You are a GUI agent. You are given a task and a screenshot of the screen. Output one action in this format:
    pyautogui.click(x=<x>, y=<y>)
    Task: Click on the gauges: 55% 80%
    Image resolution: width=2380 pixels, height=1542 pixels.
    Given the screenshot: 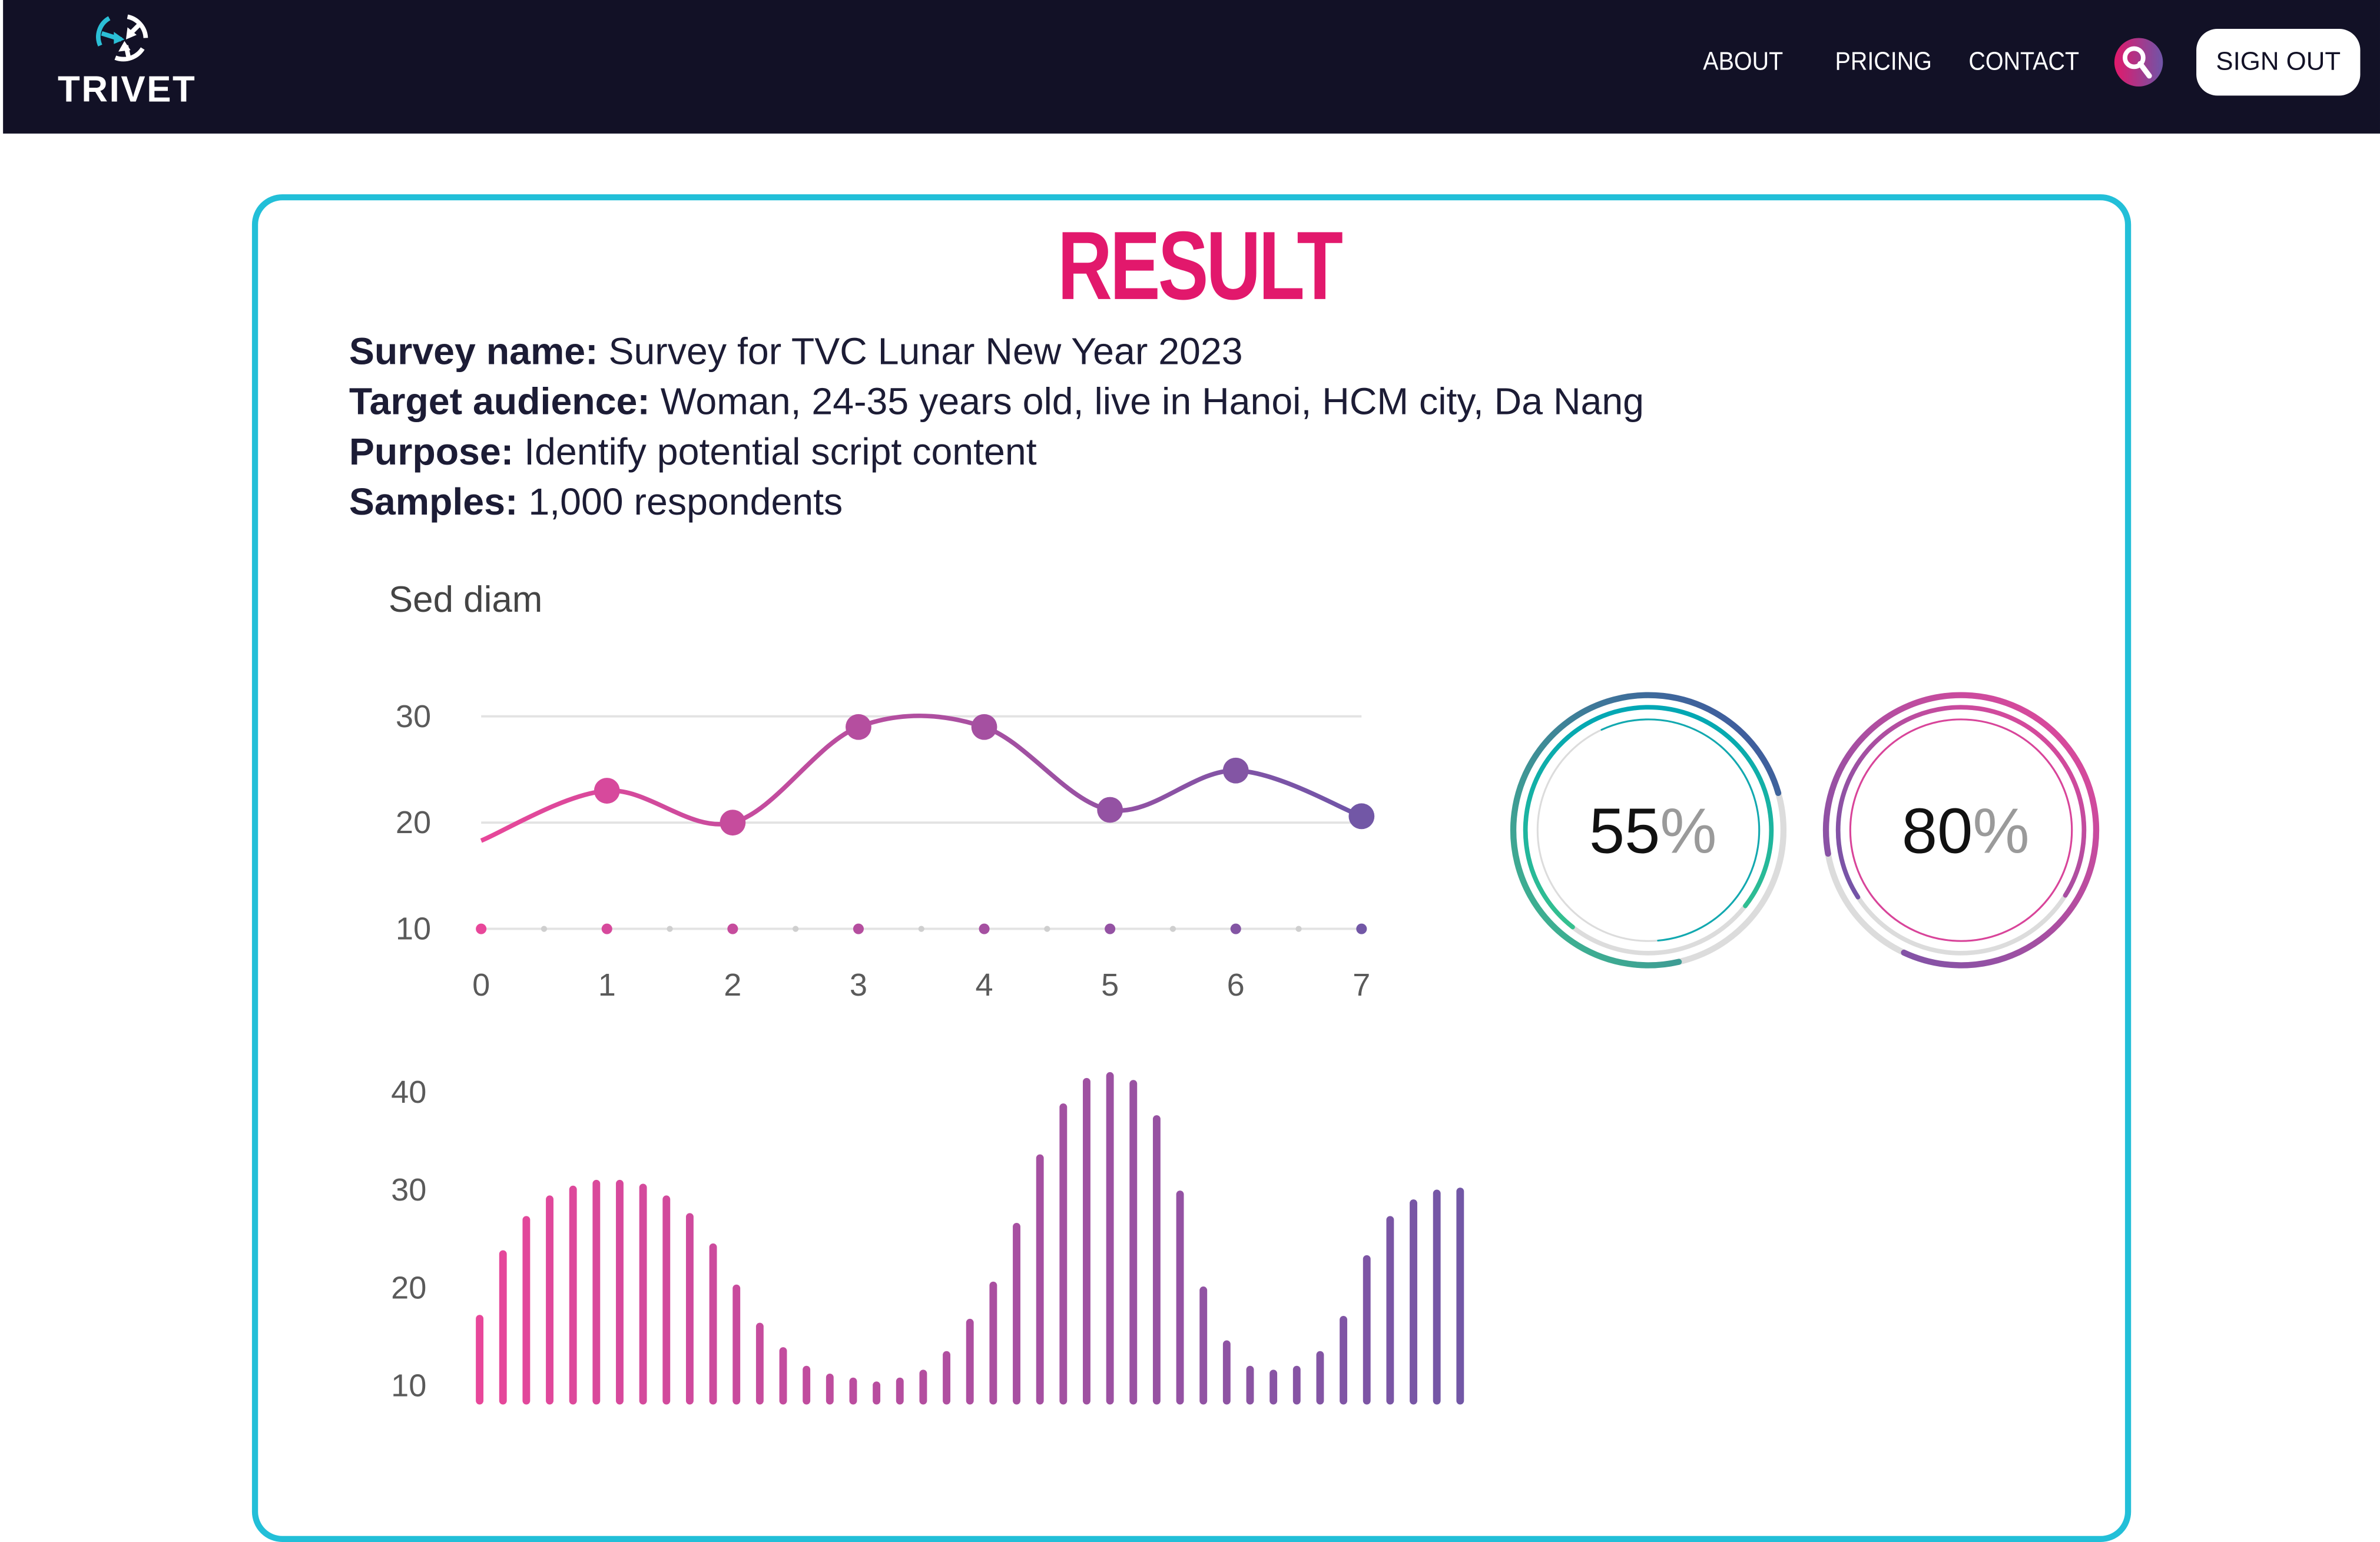 What is the action you would take?
    pyautogui.click(x=1805, y=830)
    